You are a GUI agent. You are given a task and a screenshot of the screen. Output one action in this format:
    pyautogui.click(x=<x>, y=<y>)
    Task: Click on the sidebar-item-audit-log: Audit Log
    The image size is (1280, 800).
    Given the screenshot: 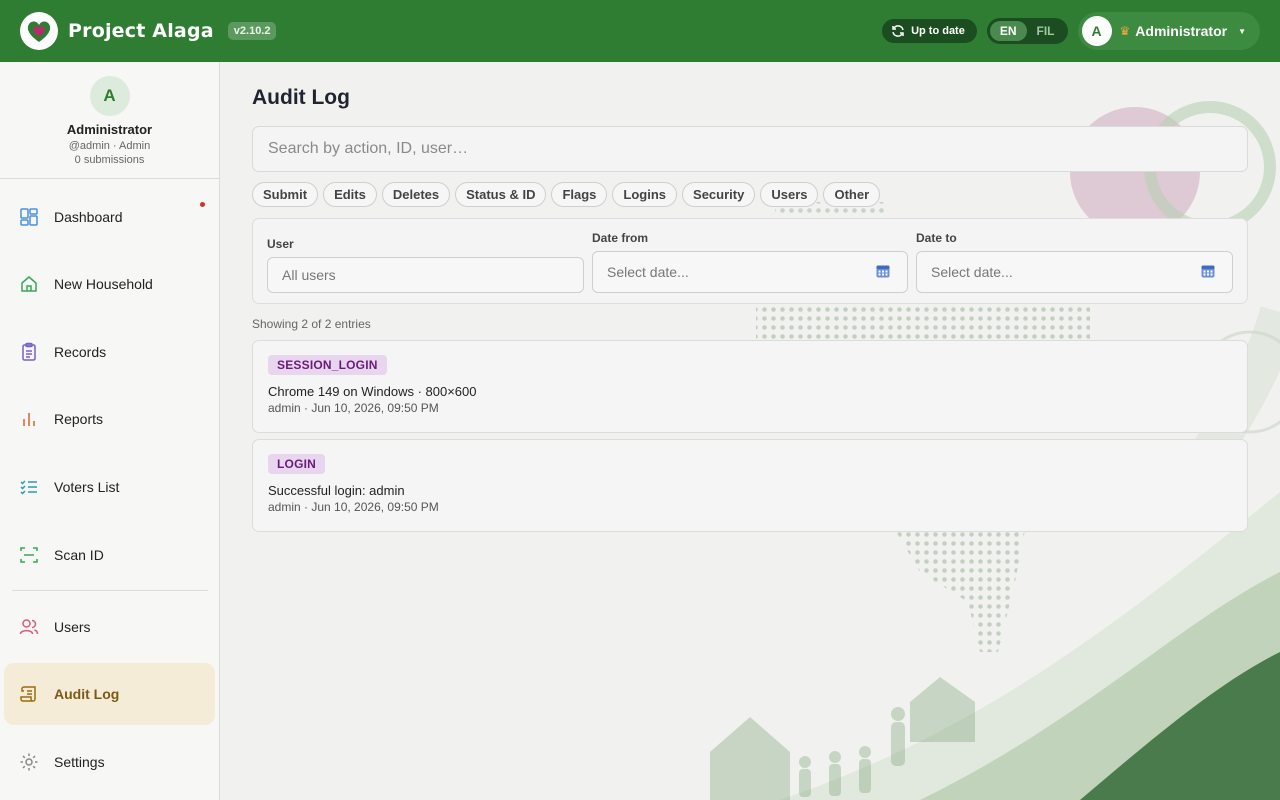 What is the action you would take?
    pyautogui.click(x=109, y=694)
    